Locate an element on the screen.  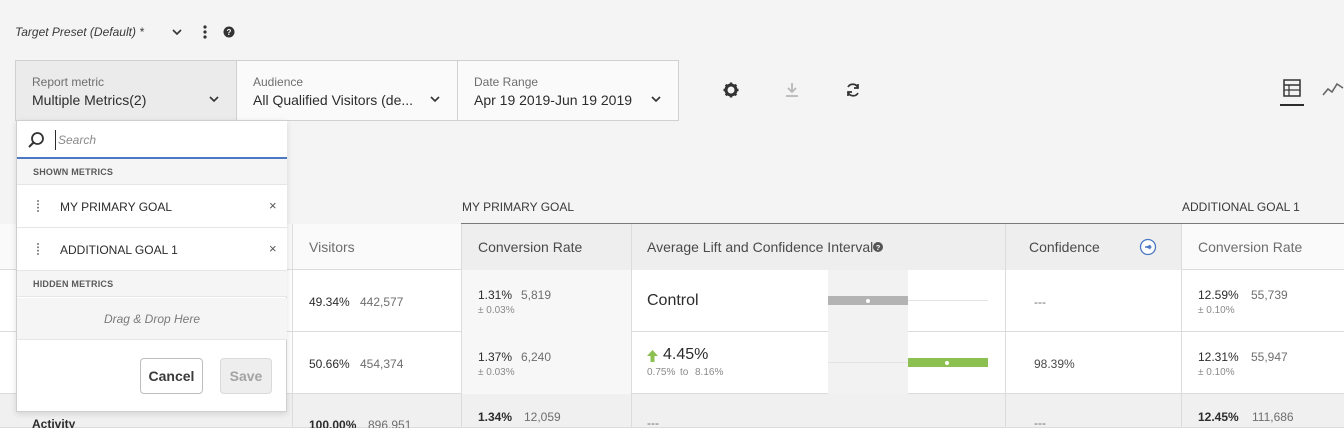
save-button: Save is located at coordinates (246, 376).